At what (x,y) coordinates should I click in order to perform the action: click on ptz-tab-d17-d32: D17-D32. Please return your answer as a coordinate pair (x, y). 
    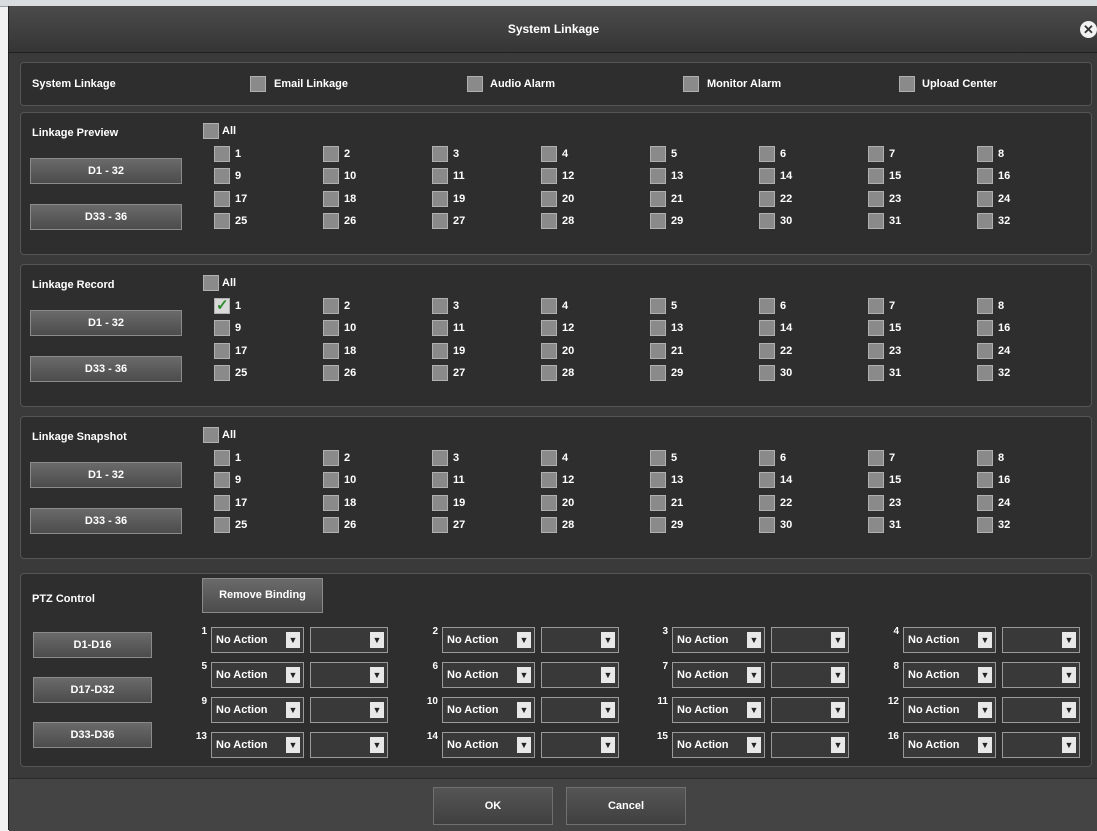
    Looking at the image, I should click on (92, 690).